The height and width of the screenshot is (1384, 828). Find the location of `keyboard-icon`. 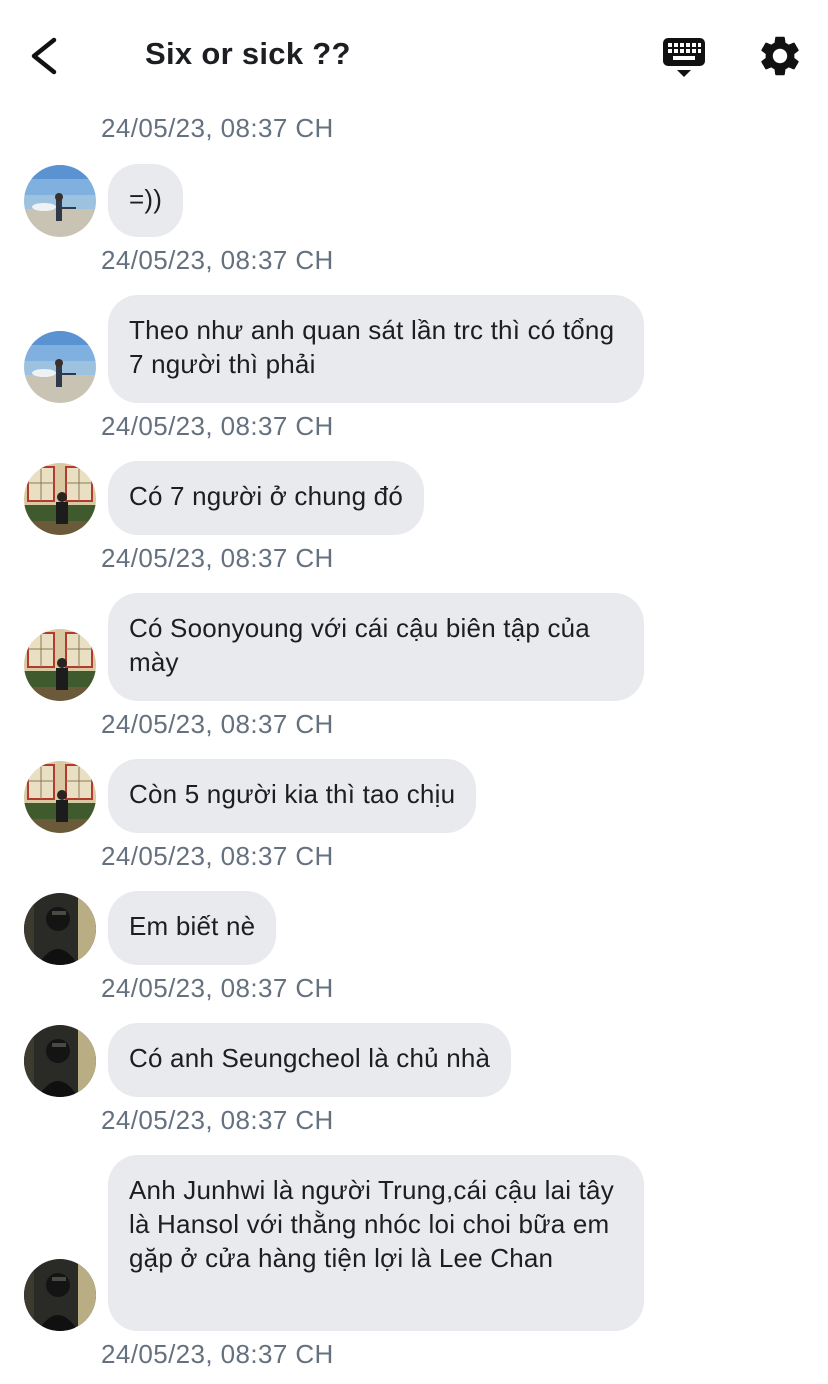

keyboard-icon is located at coordinates (684, 57).